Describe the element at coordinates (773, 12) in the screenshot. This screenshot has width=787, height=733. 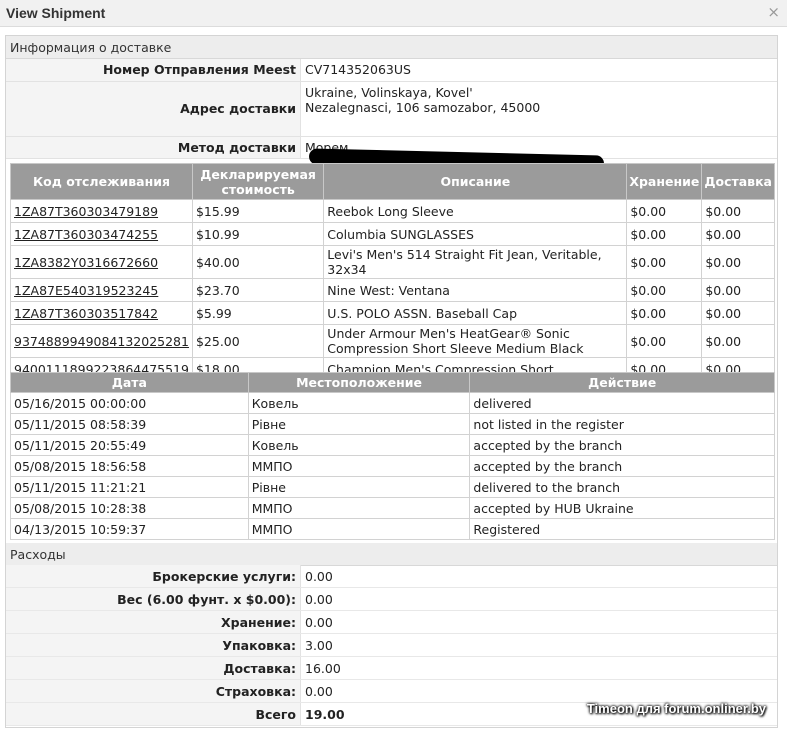
I see `close-icon: ×` at that location.